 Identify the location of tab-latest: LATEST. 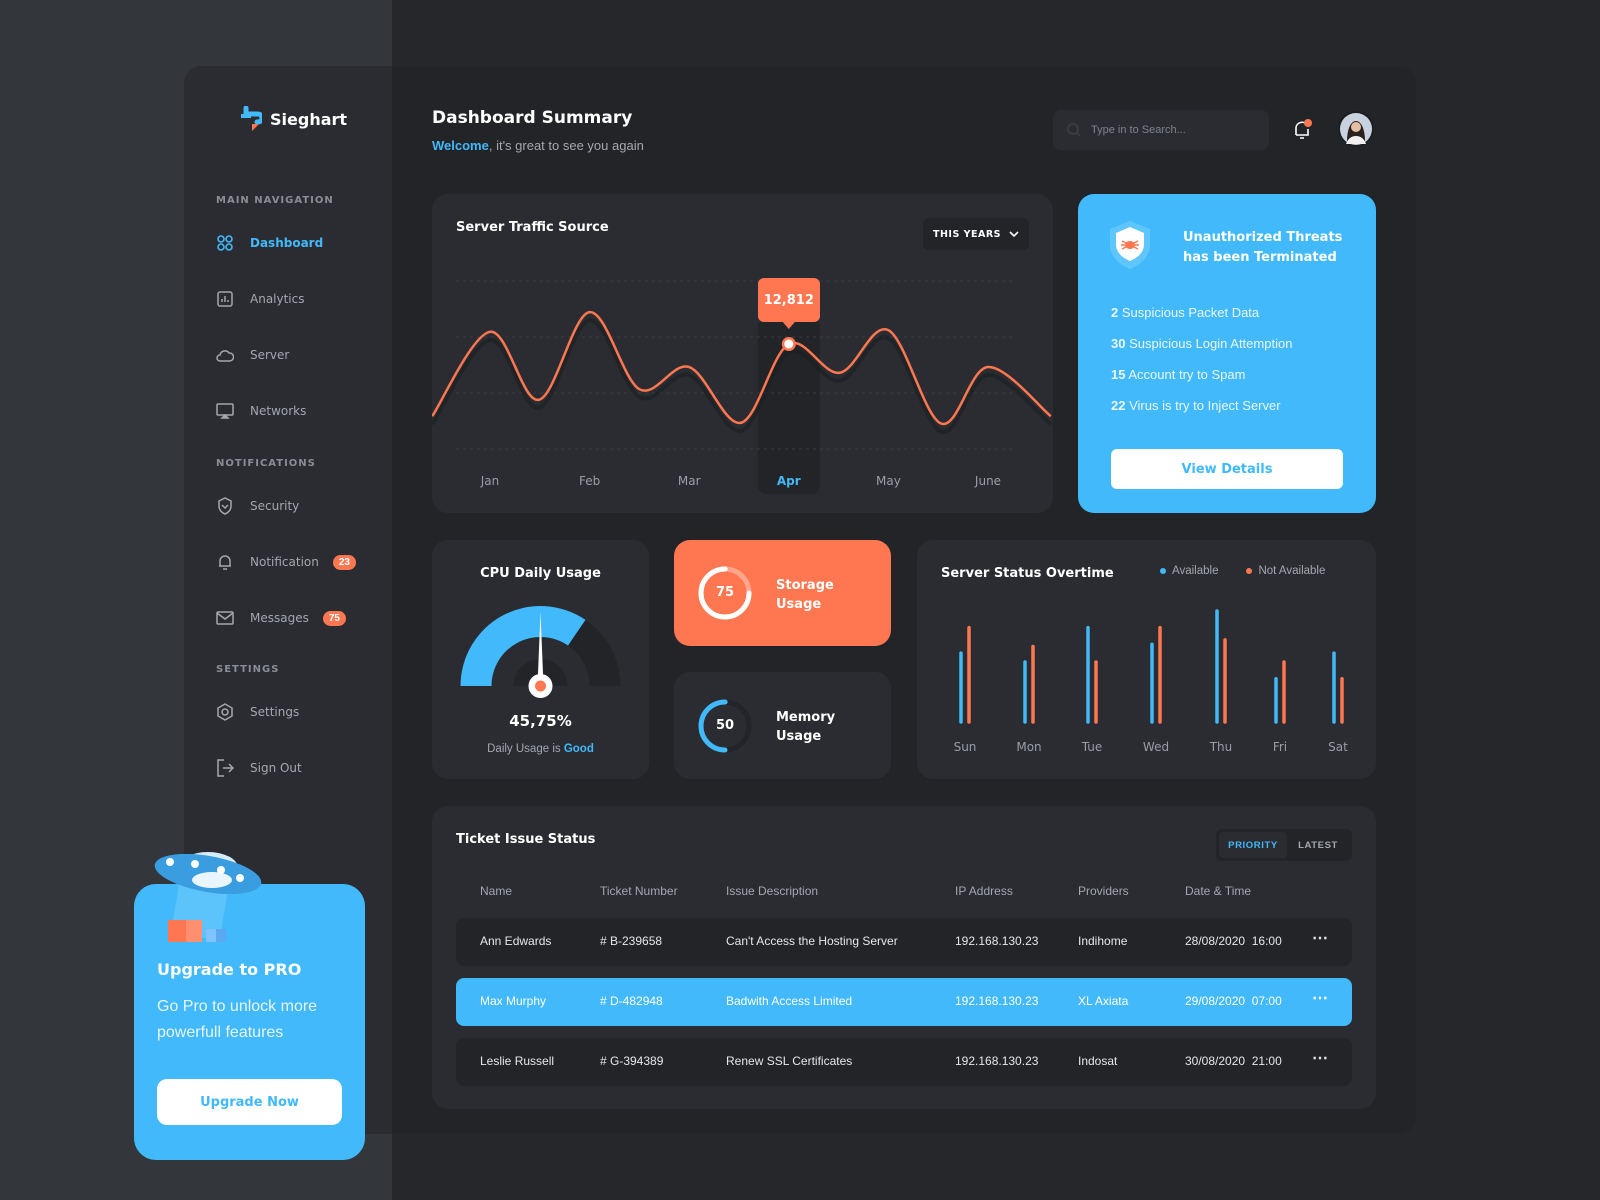
(1318, 845).